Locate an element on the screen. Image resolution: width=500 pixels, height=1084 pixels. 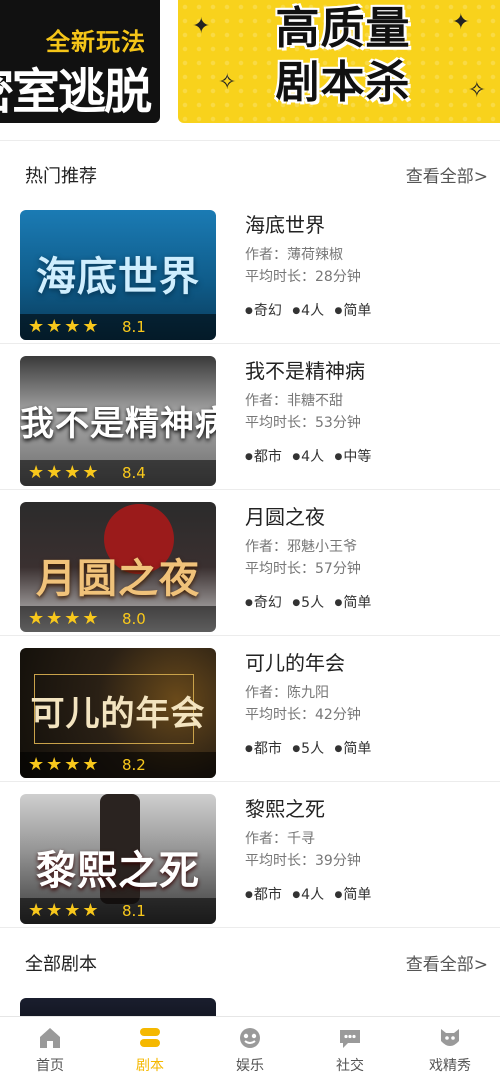
script-cover: 月圆之夜 ★★★★ 8.0 is located at coordinates (118, 567).